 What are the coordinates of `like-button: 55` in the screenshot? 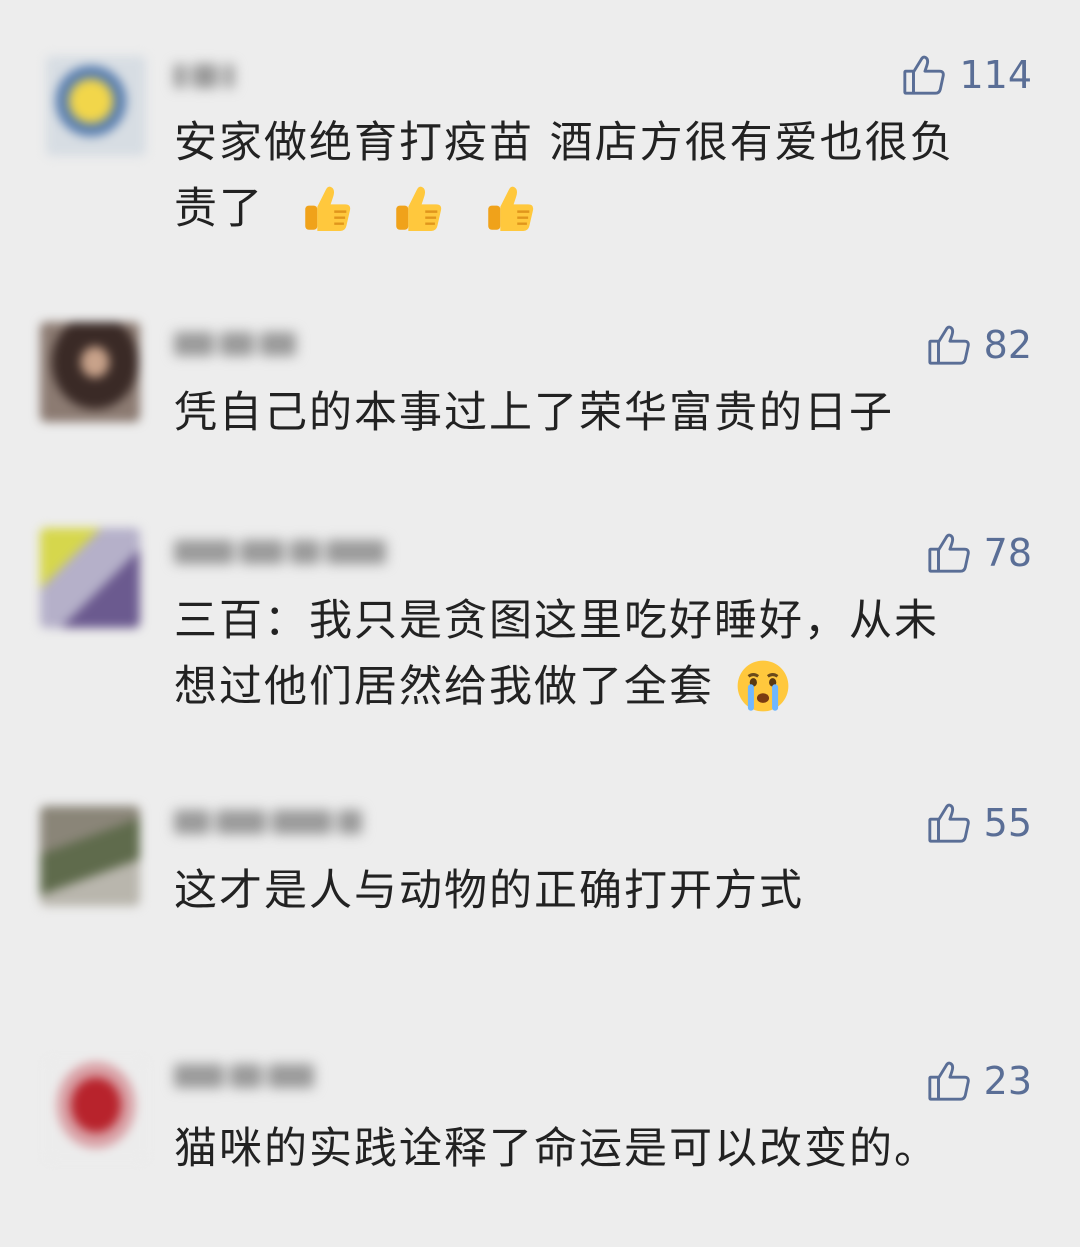 It's located at (979, 823).